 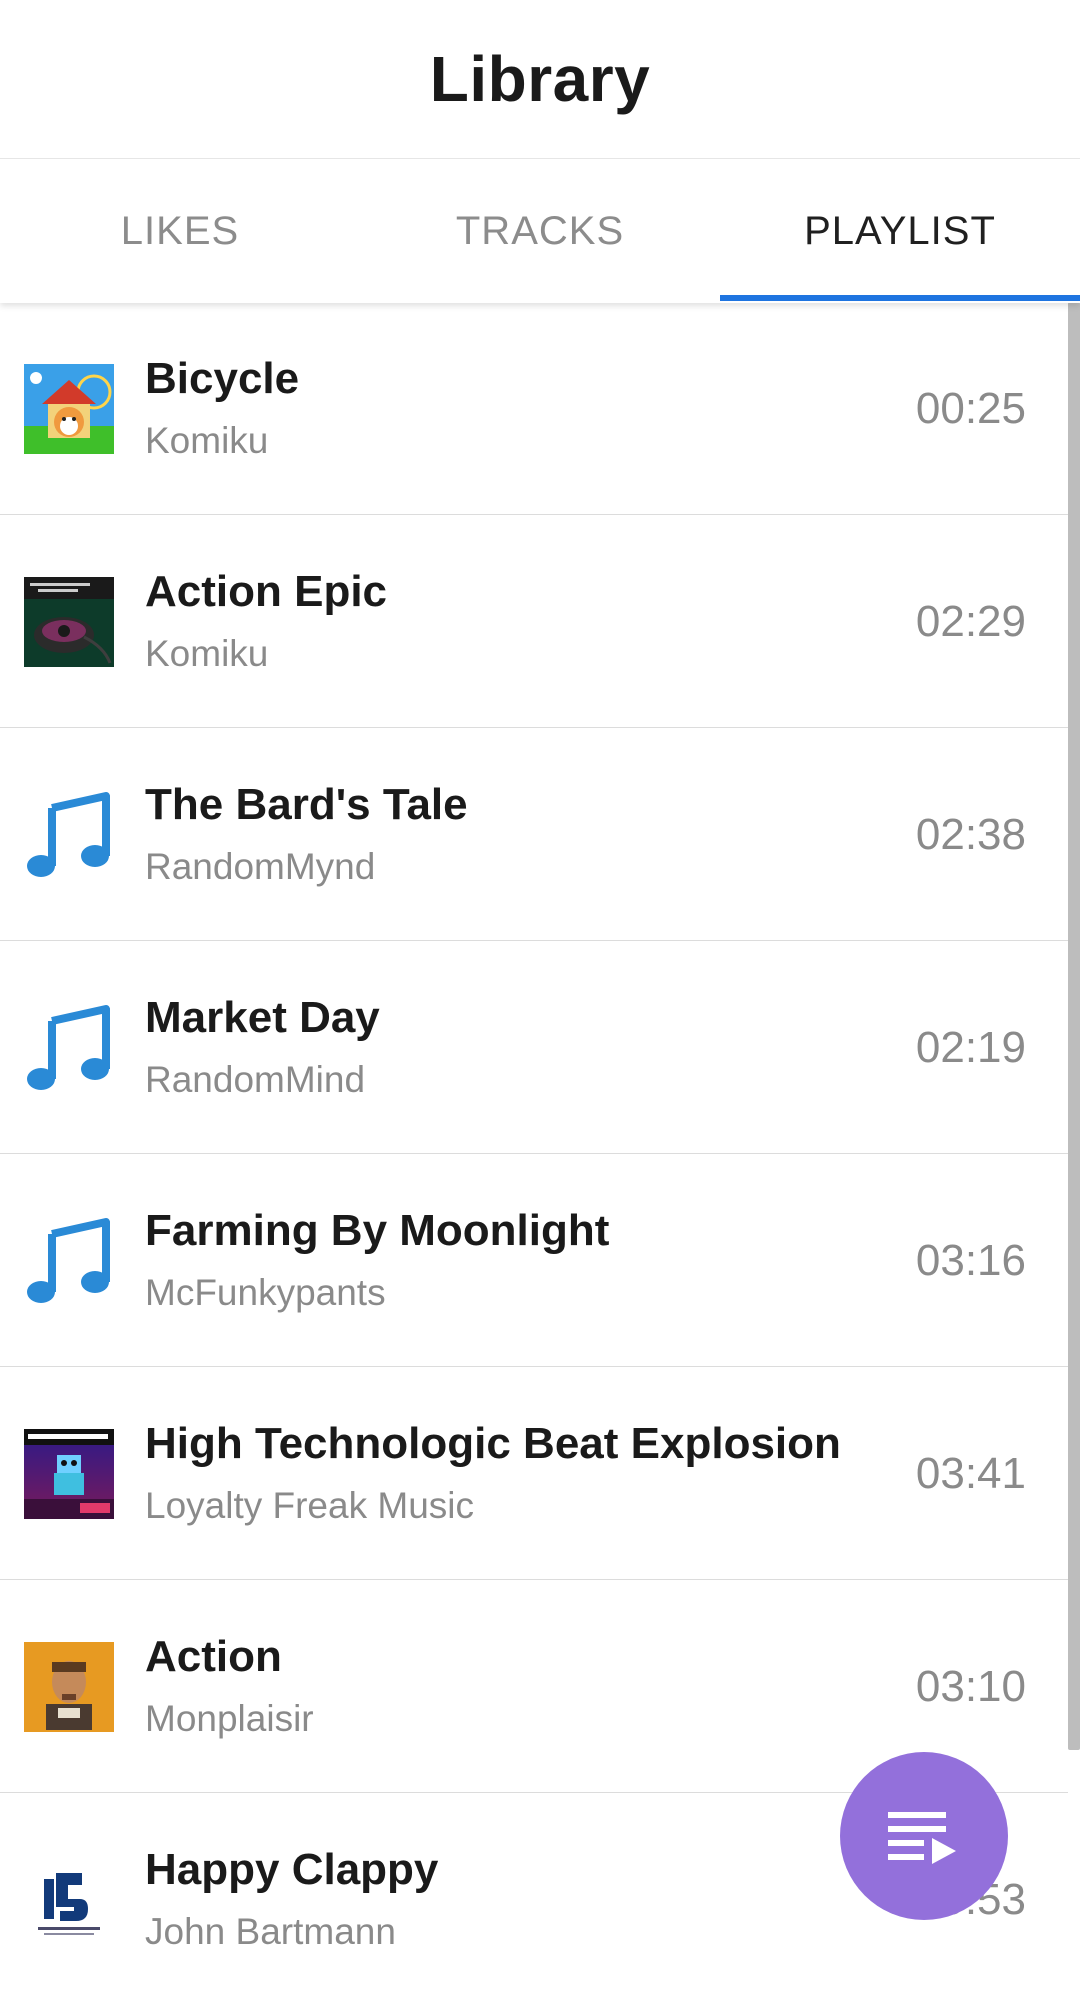 I want to click on list-item: Farming By Moonlight McFunkypants 03:16, so click(x=534, y=1260).